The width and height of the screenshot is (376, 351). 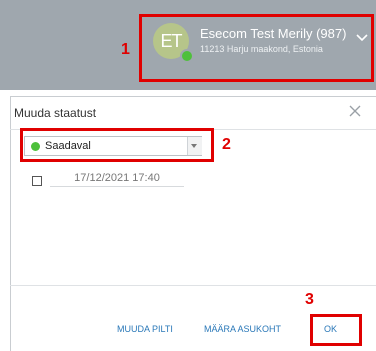 What do you see at coordinates (355, 111) in the screenshot?
I see `close-icon` at bounding box center [355, 111].